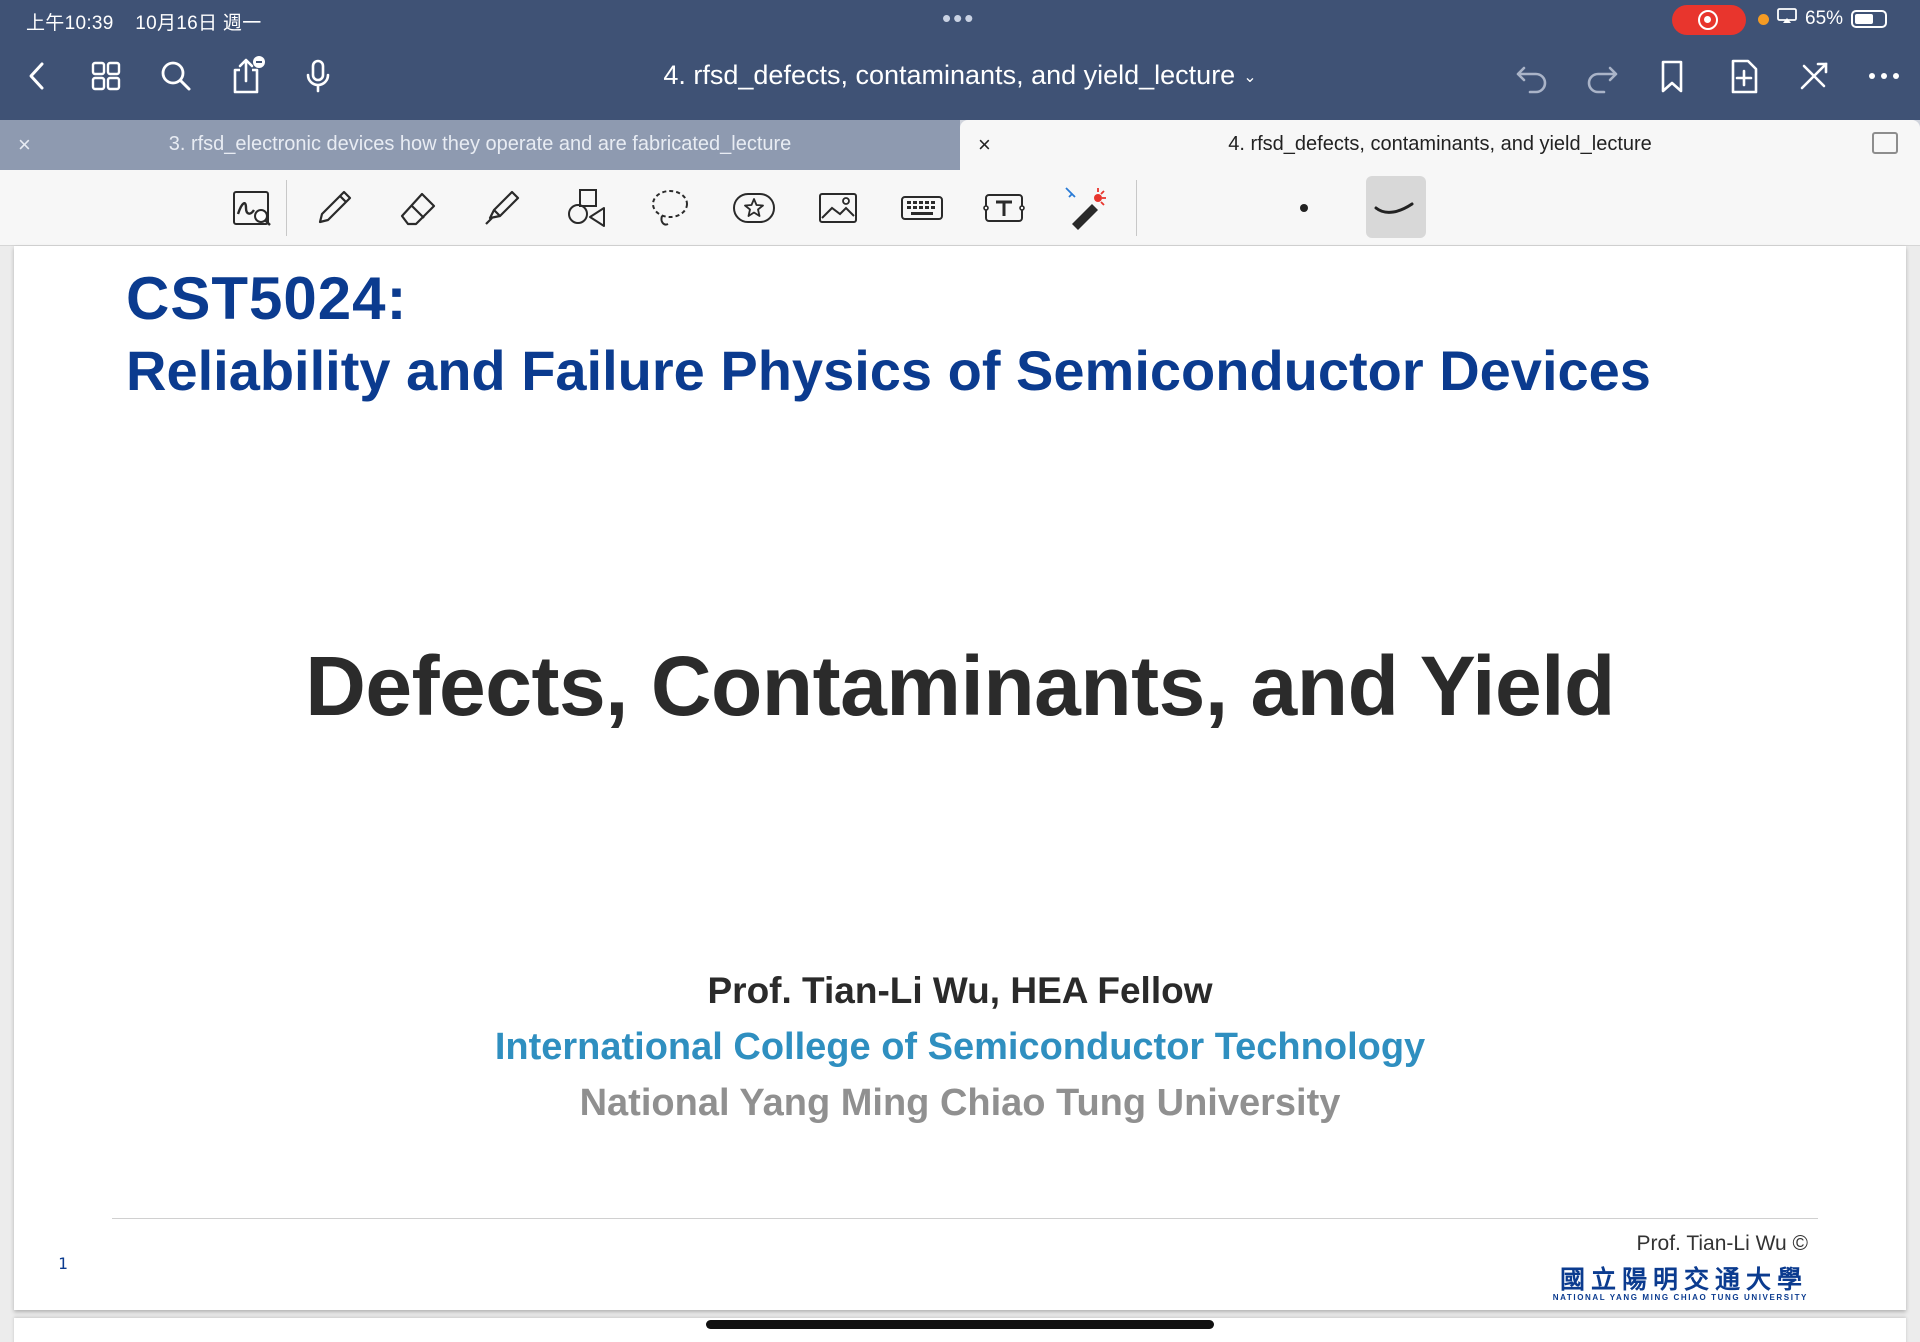 This screenshot has width=1920, height=1342. Describe the element at coordinates (198, 23) in the screenshot. I see `status-date: 10月16日 週一` at that location.